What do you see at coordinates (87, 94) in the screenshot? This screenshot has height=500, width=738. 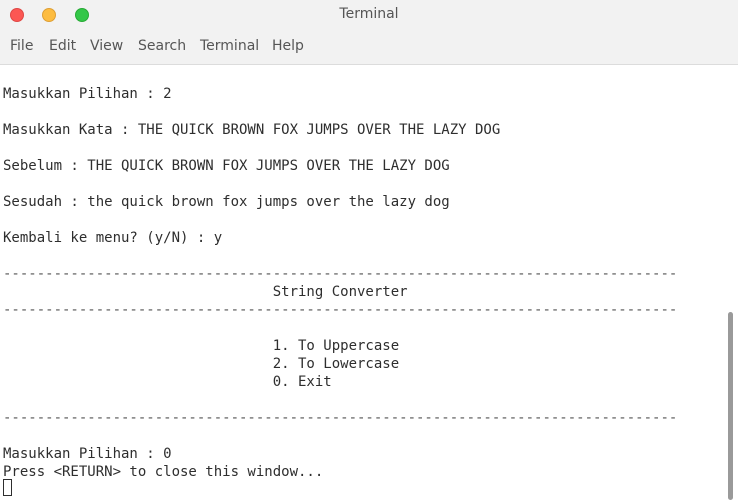 I see `terminal-line: Masukkan Pilihan : 2` at bounding box center [87, 94].